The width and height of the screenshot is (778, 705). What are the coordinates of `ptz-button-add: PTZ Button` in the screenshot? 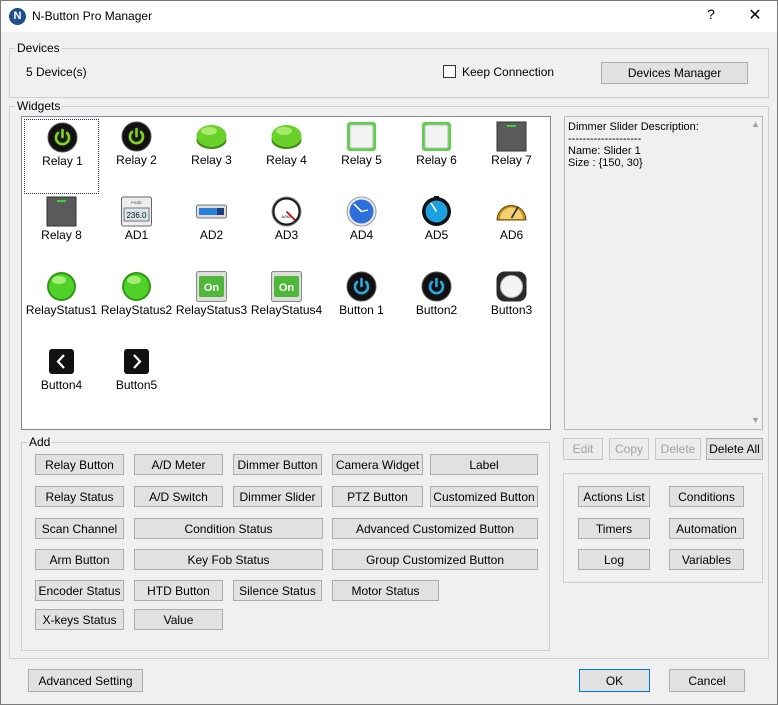 It's located at (377, 496).